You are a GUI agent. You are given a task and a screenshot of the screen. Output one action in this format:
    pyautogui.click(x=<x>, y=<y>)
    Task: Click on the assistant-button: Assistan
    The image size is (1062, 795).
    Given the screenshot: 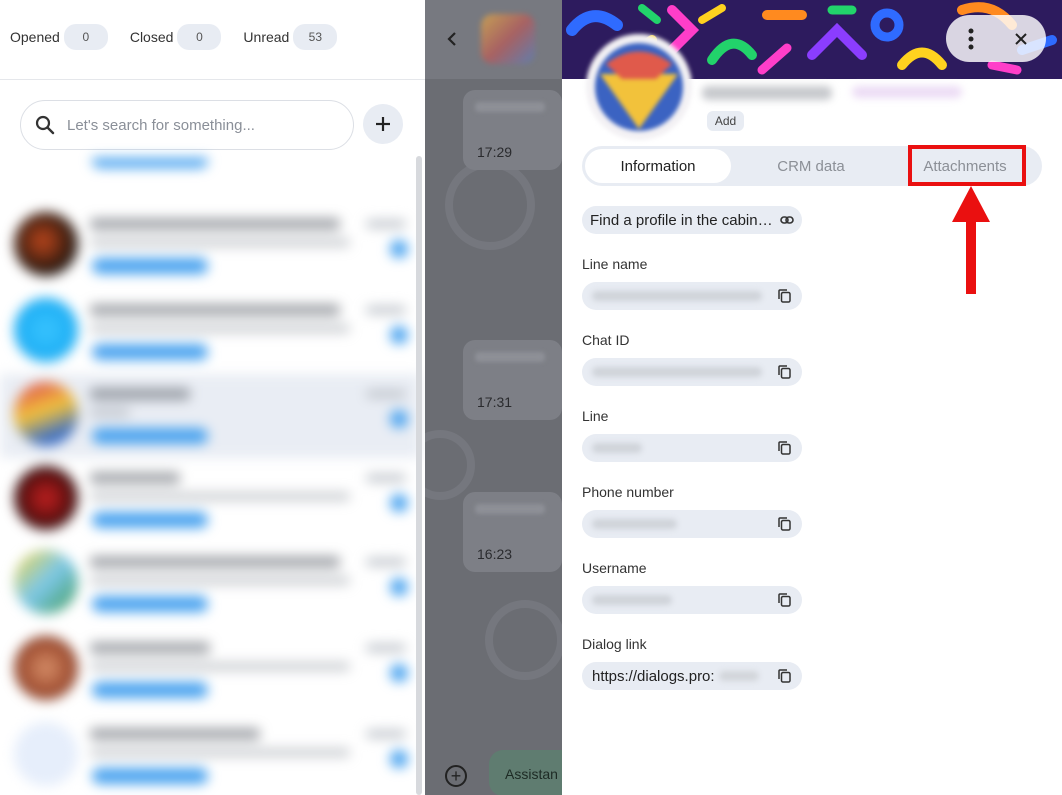 What is the action you would take?
    pyautogui.click(x=525, y=772)
    